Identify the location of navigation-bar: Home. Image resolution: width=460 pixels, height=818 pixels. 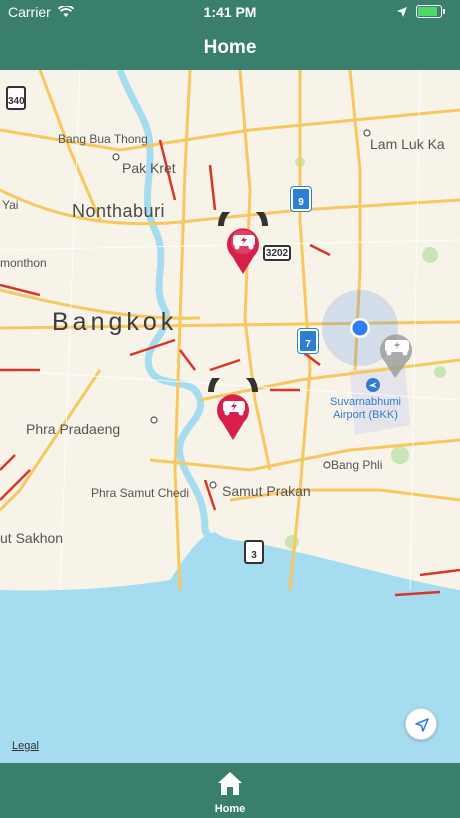
(230, 47).